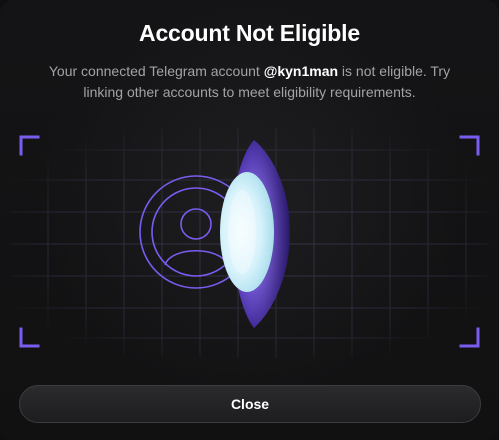 This screenshot has width=499, height=440. Describe the element at coordinates (250, 404) in the screenshot. I see `close-button: Close` at that location.